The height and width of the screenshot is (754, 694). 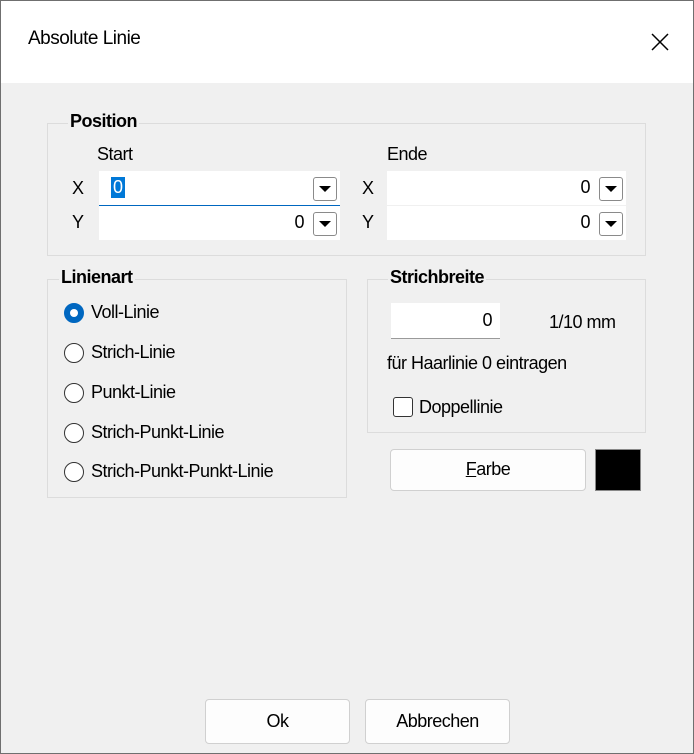 What do you see at coordinates (133, 352) in the screenshot?
I see `radio-label: Strich-Linie` at bounding box center [133, 352].